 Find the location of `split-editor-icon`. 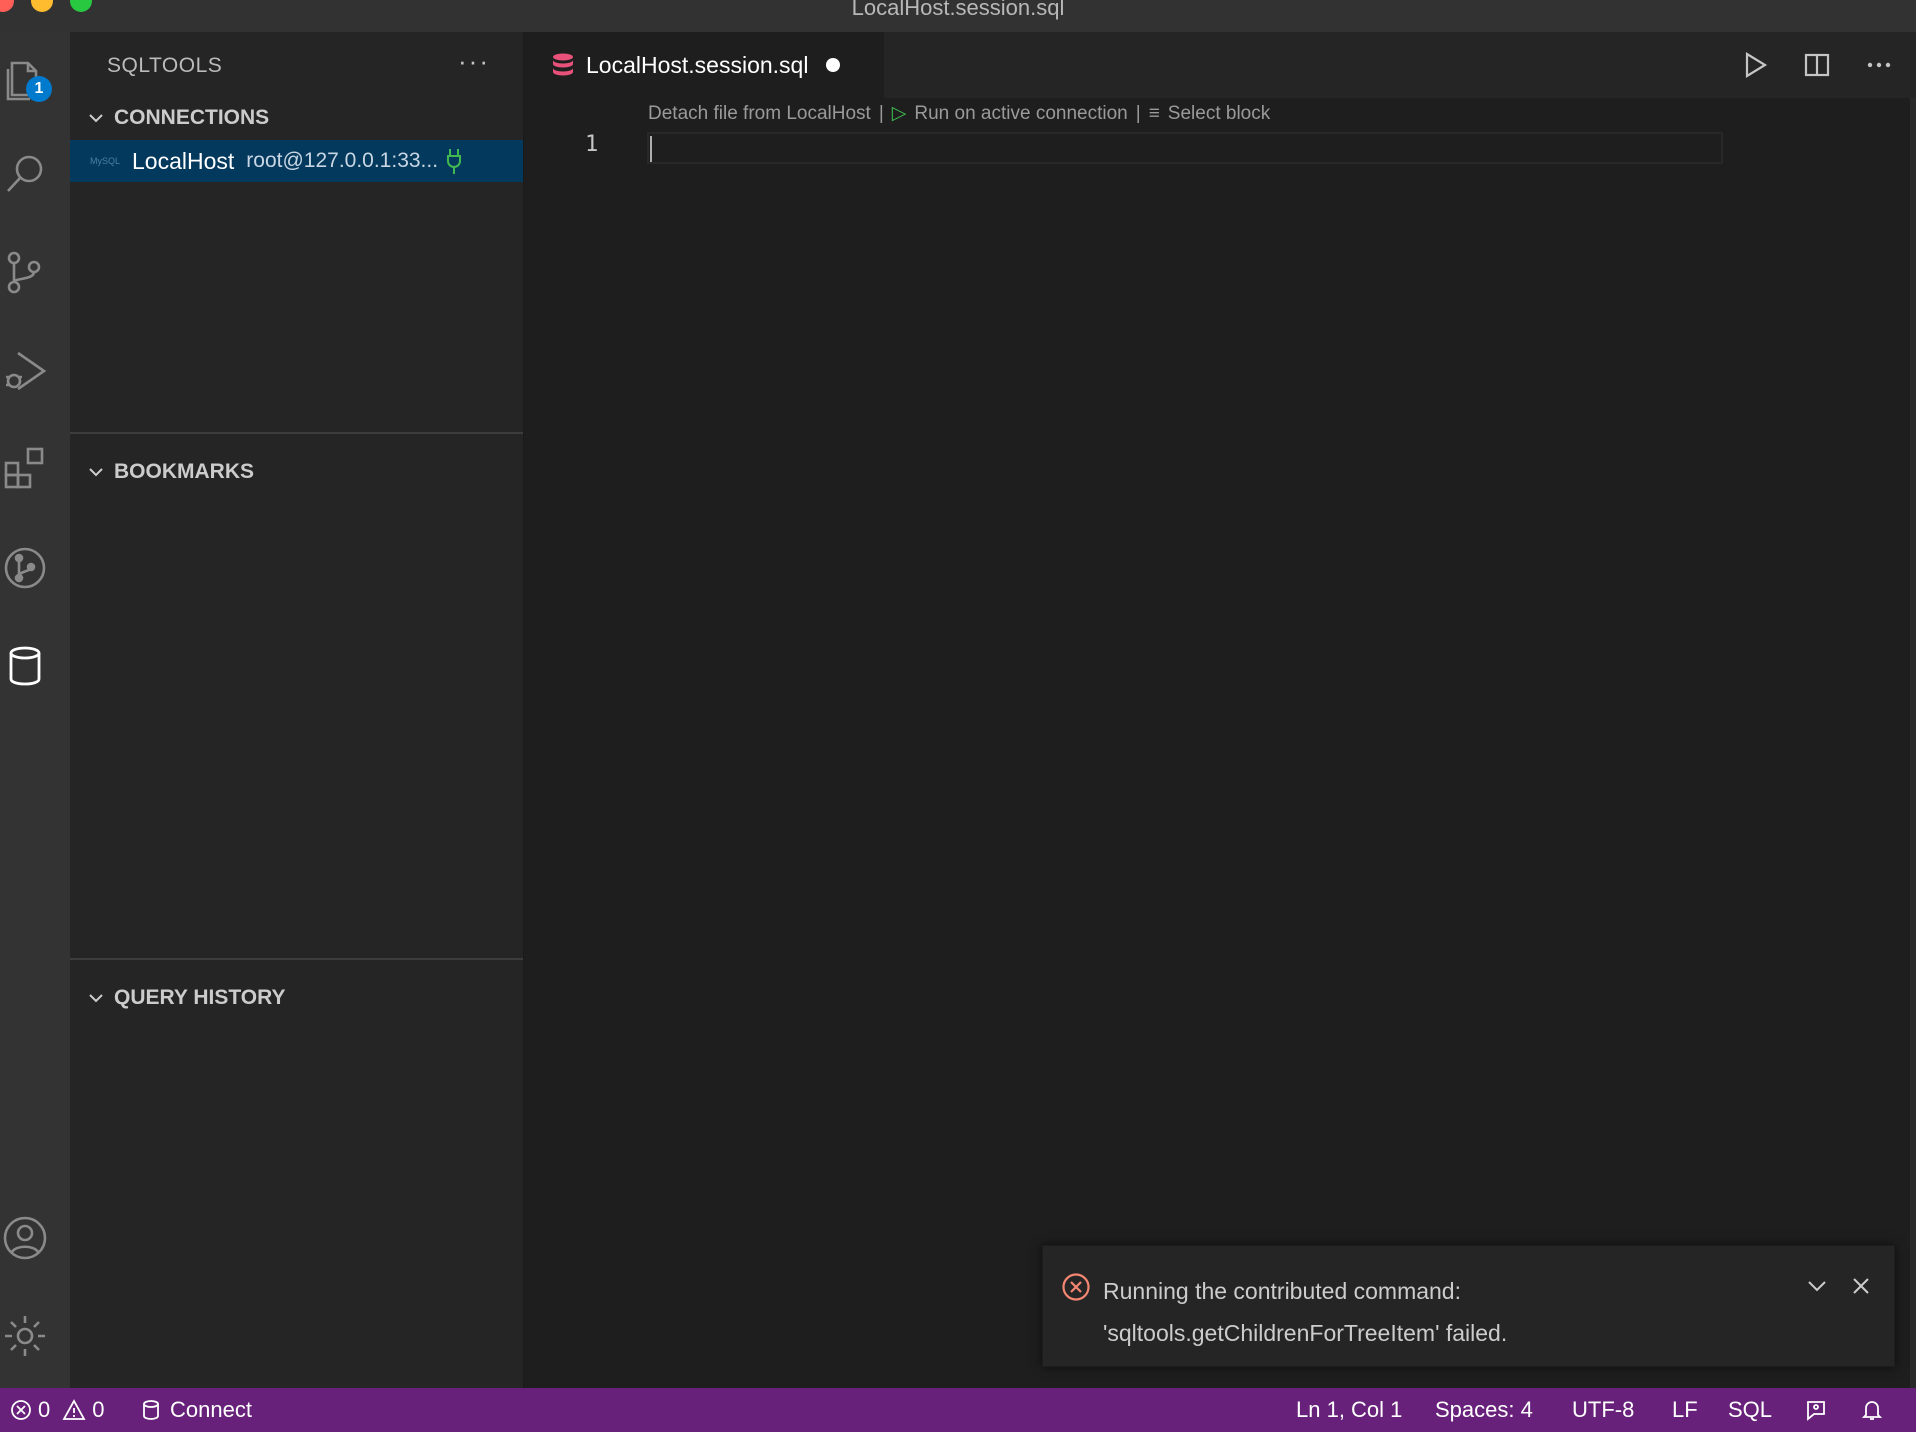

split-editor-icon is located at coordinates (1817, 65).